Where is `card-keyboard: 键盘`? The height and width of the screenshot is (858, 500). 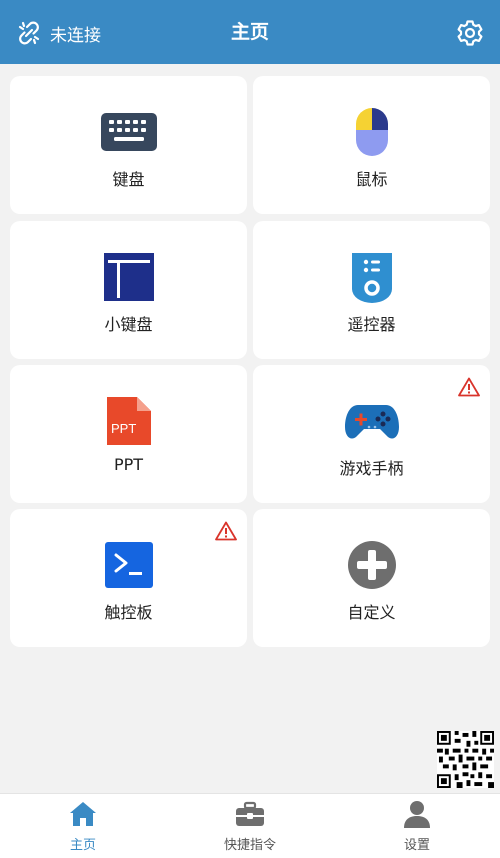 card-keyboard: 键盘 is located at coordinates (128, 145).